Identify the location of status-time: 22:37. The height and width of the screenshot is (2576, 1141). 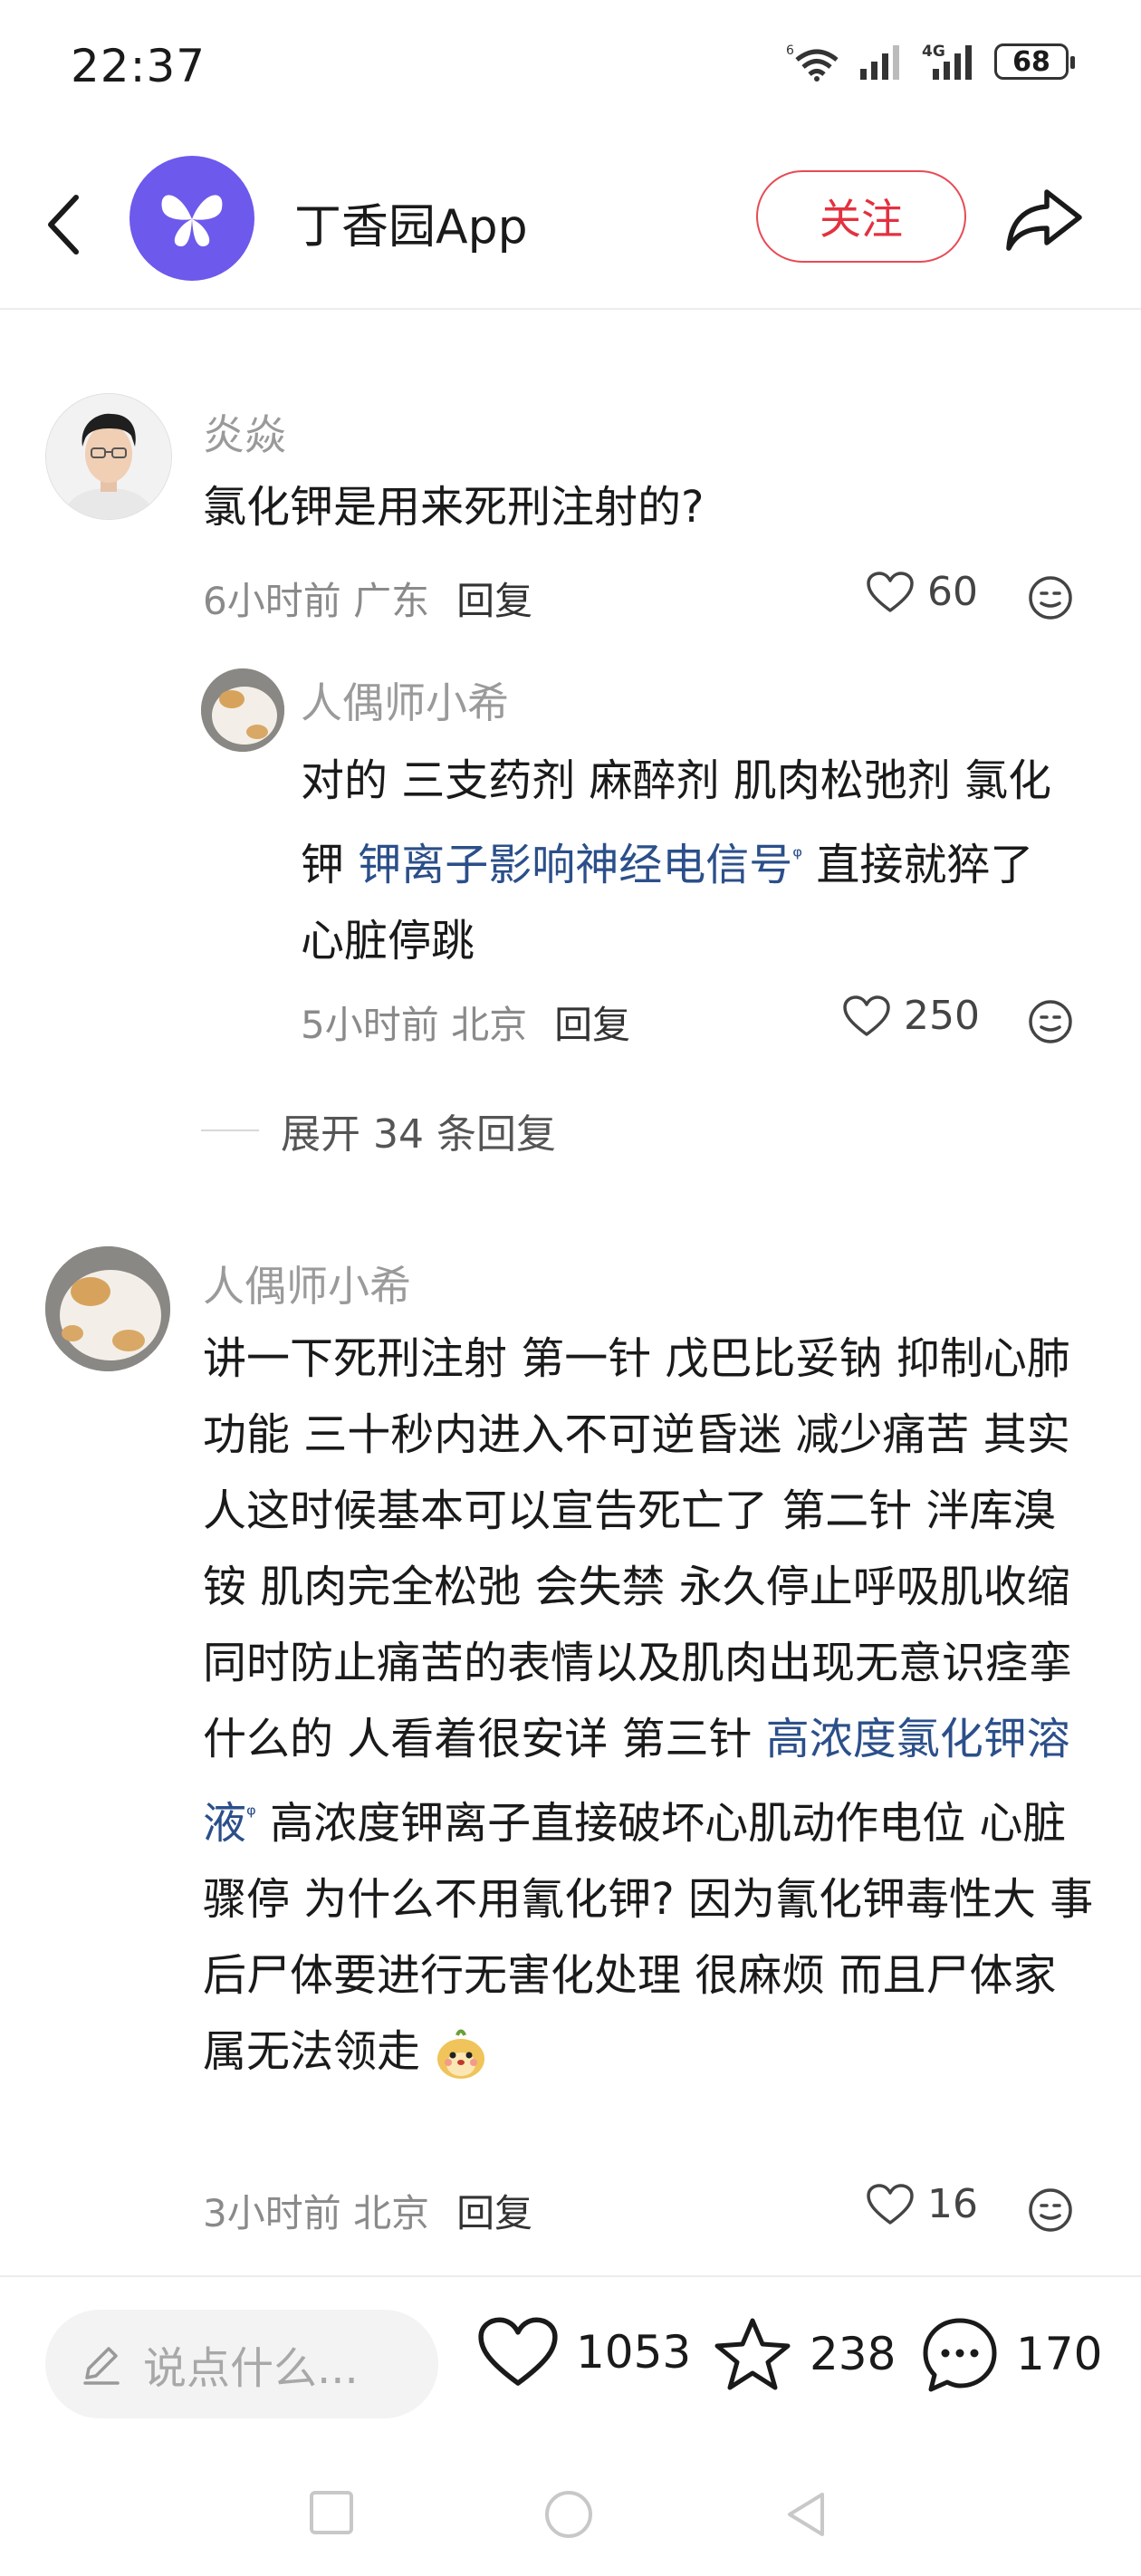
(138, 66).